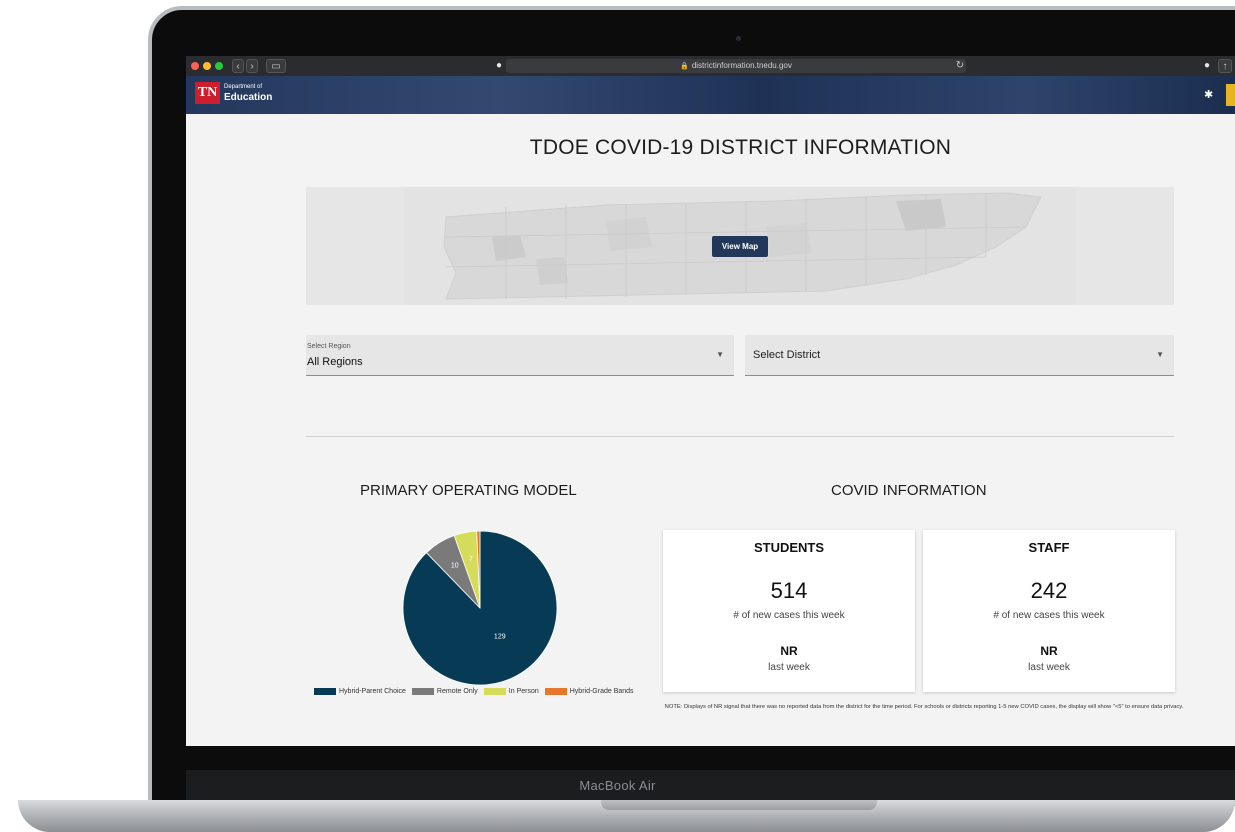 The width and height of the screenshot is (1235, 832). What do you see at coordinates (195, 66) in the screenshot?
I see `close-window-icon` at bounding box center [195, 66].